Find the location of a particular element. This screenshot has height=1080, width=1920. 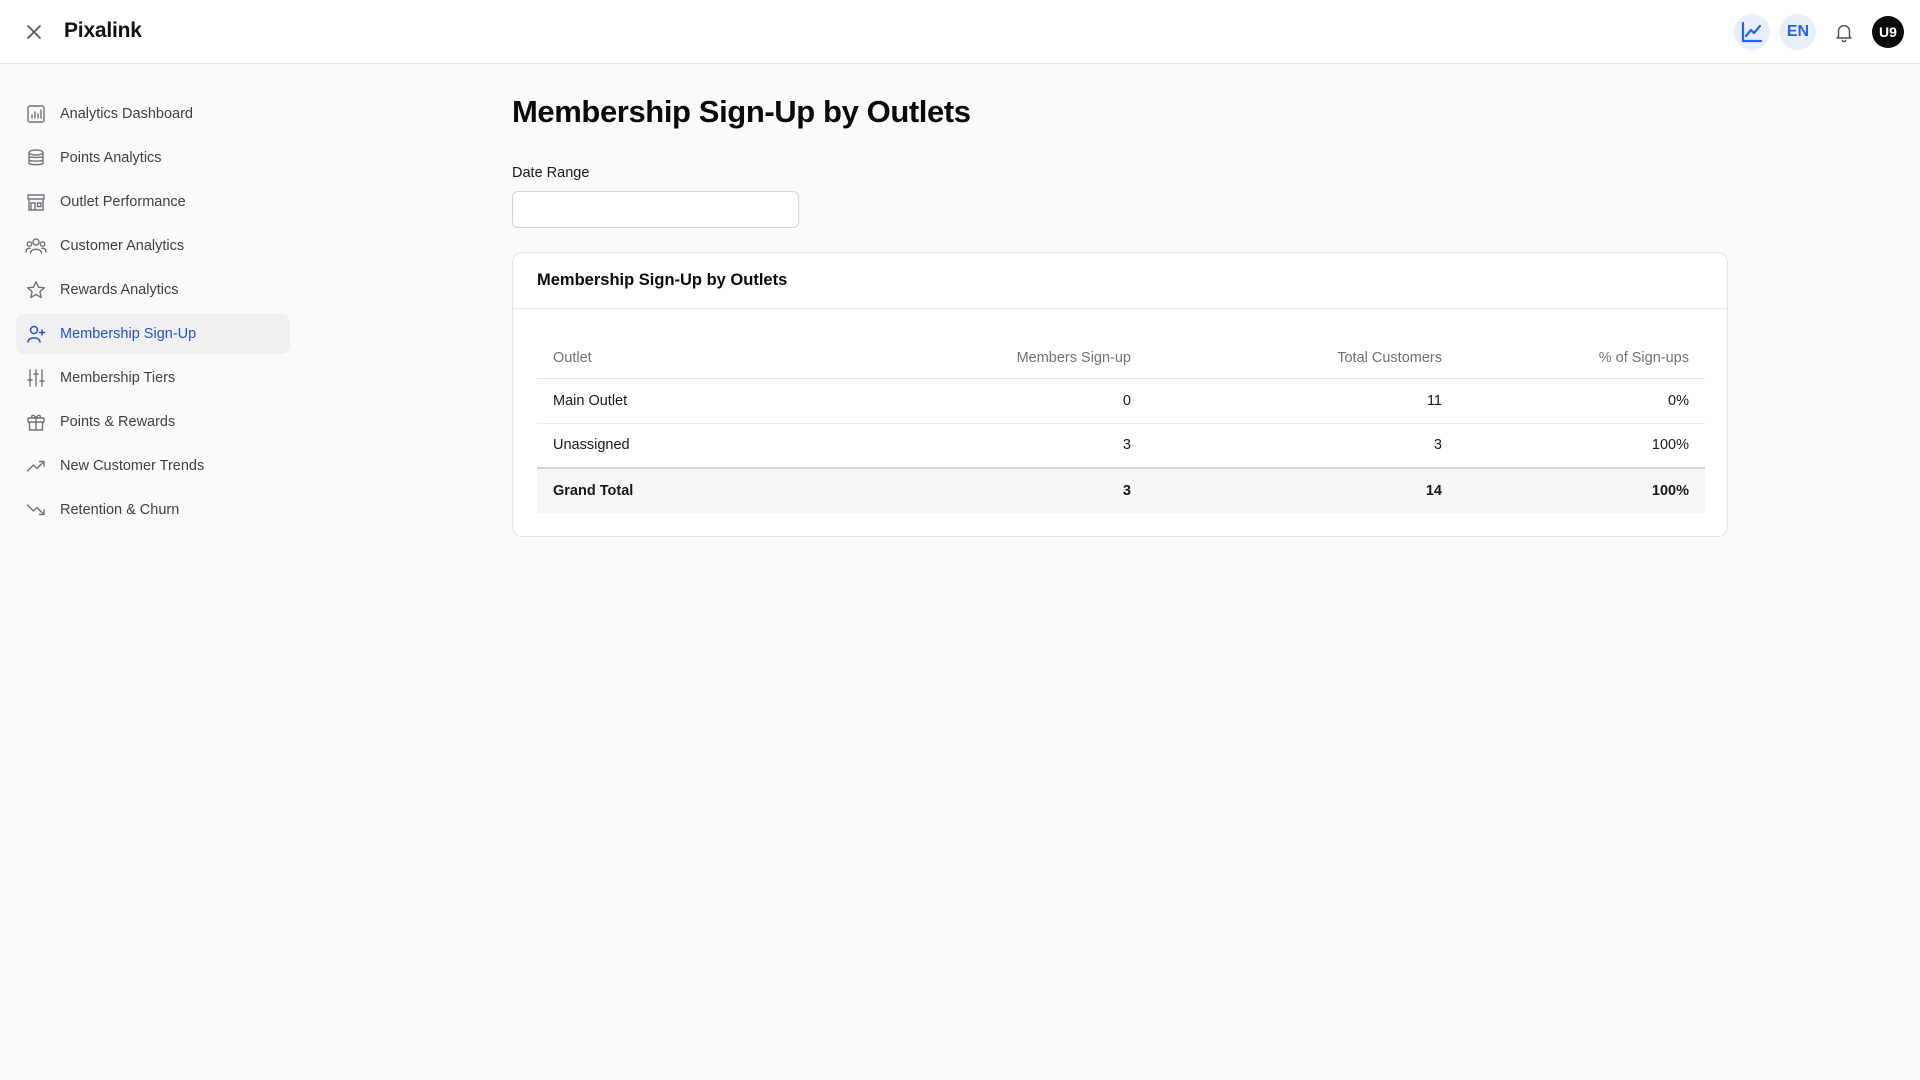

card-title: Membership Sign-Up by Outlets is located at coordinates (1120, 281).